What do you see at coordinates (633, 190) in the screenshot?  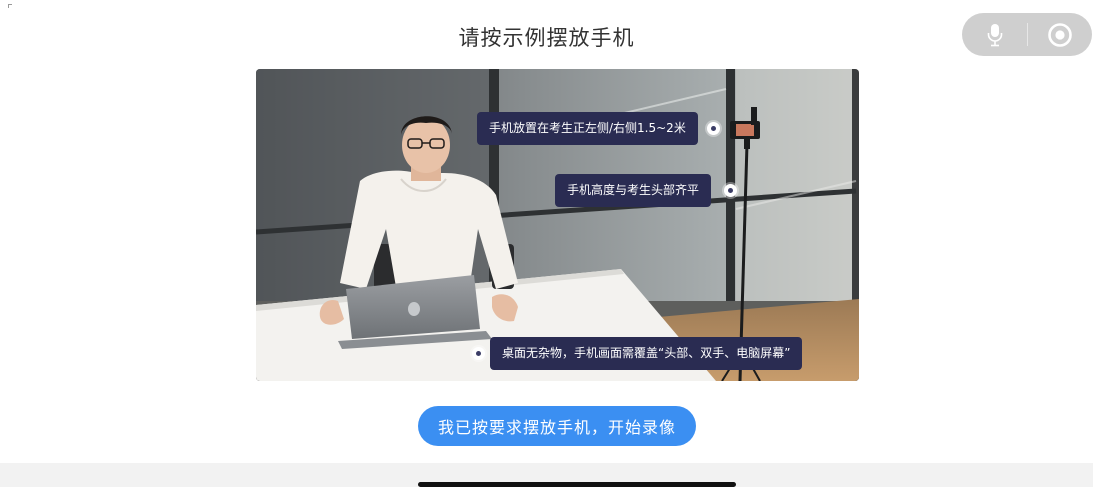 I see `callout-phone-height: 手机高度与考生头部齐平` at bounding box center [633, 190].